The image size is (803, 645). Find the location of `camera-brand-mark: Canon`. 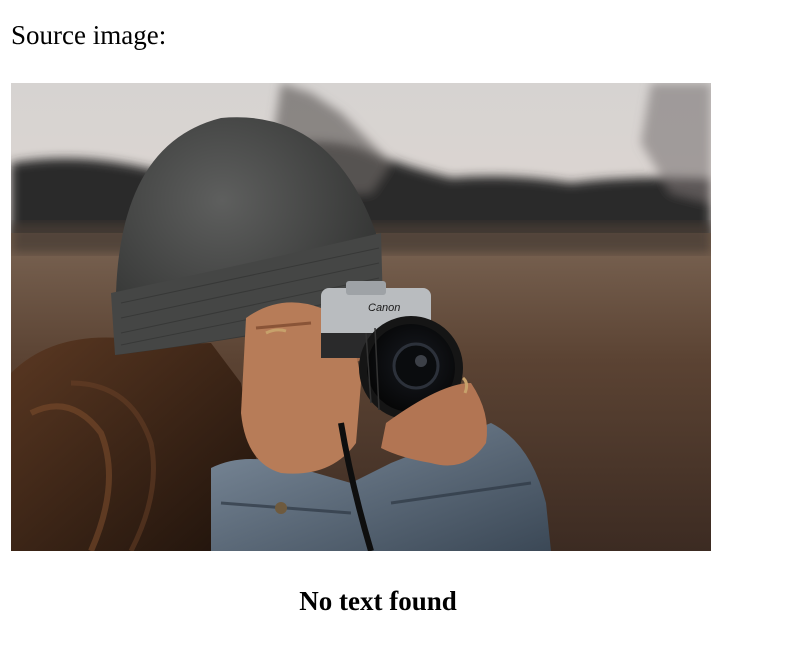

camera-brand-mark: Canon is located at coordinates (384, 308).